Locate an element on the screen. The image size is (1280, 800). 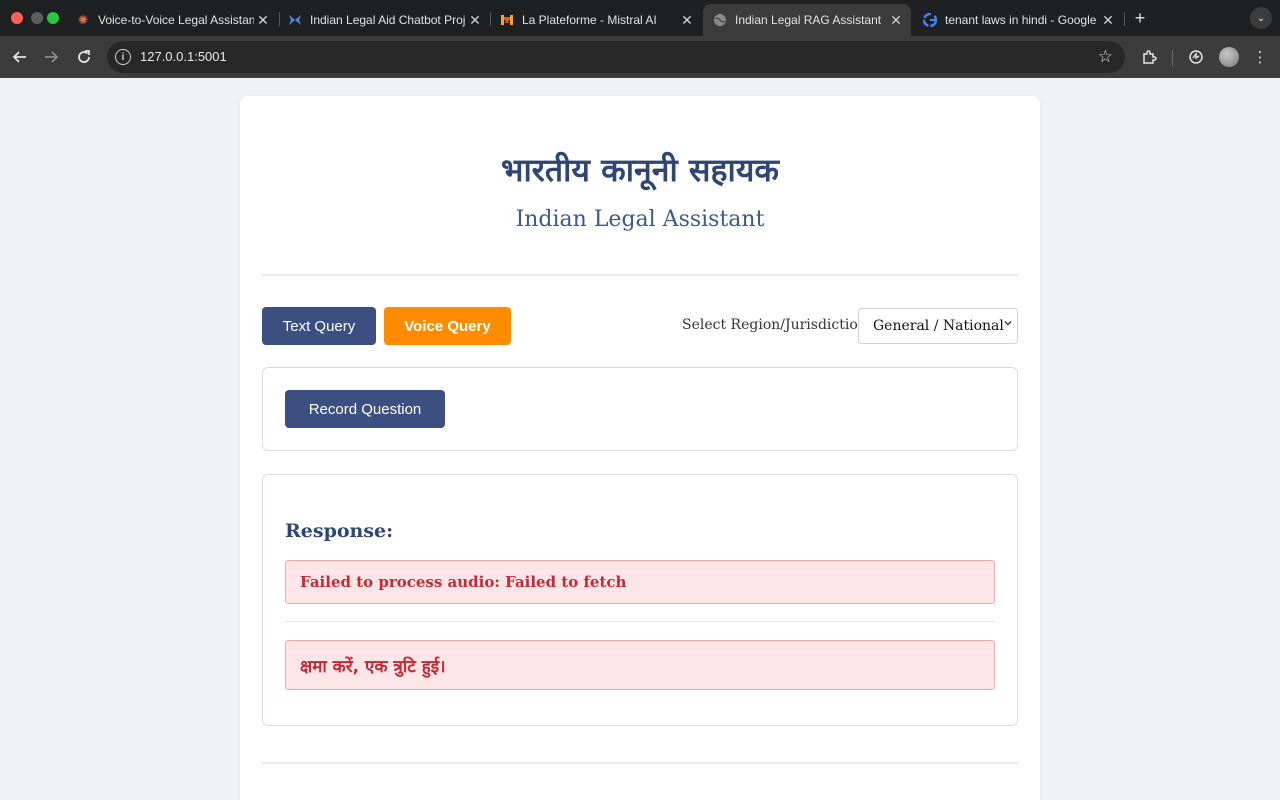
bookmark-star-icon: ☆ is located at coordinates (1105, 57).